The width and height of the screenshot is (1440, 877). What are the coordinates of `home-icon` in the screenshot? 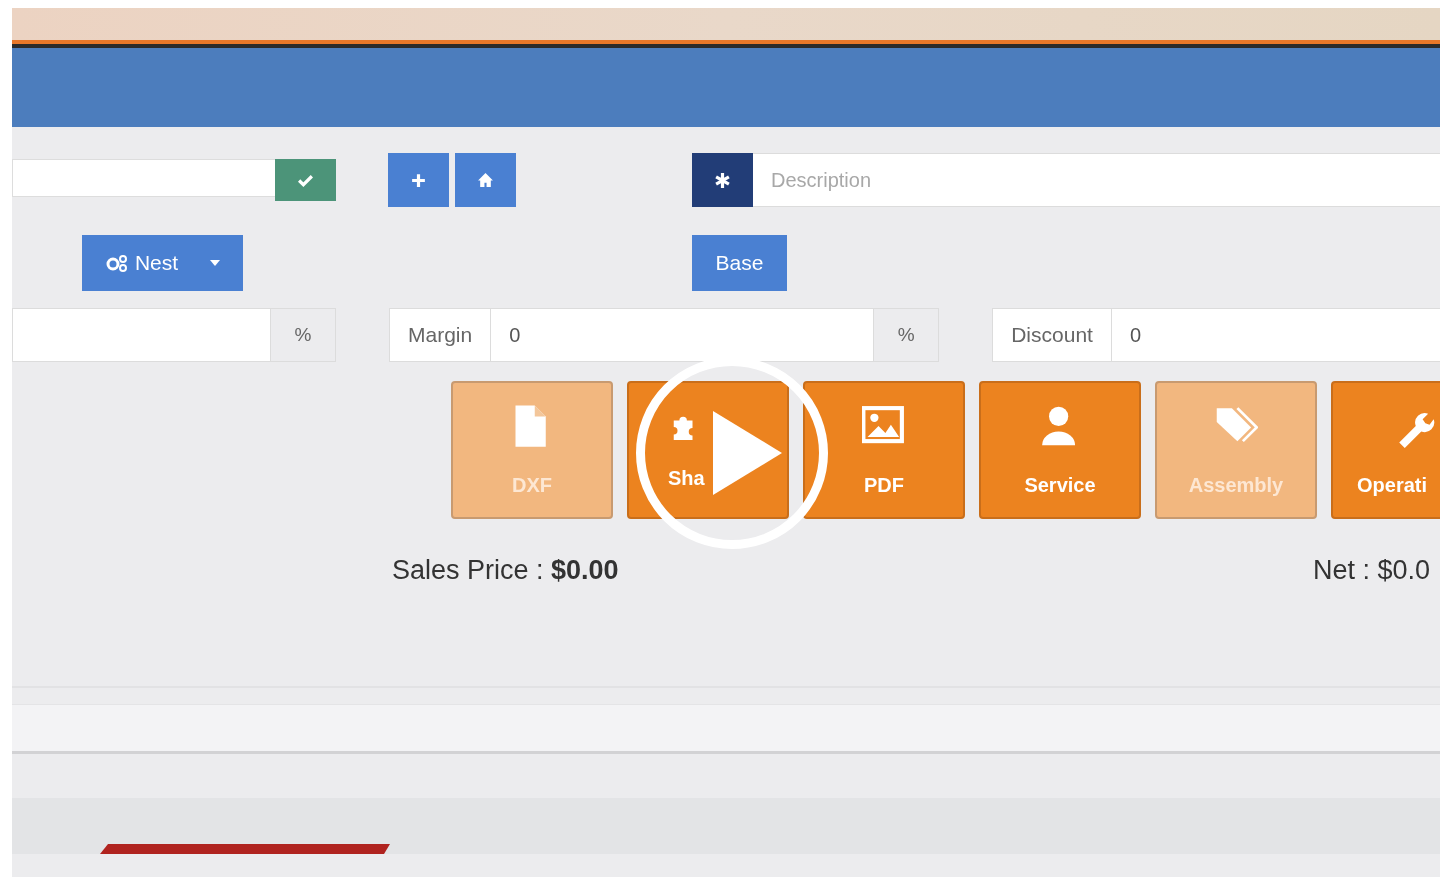 It's located at (485, 180).